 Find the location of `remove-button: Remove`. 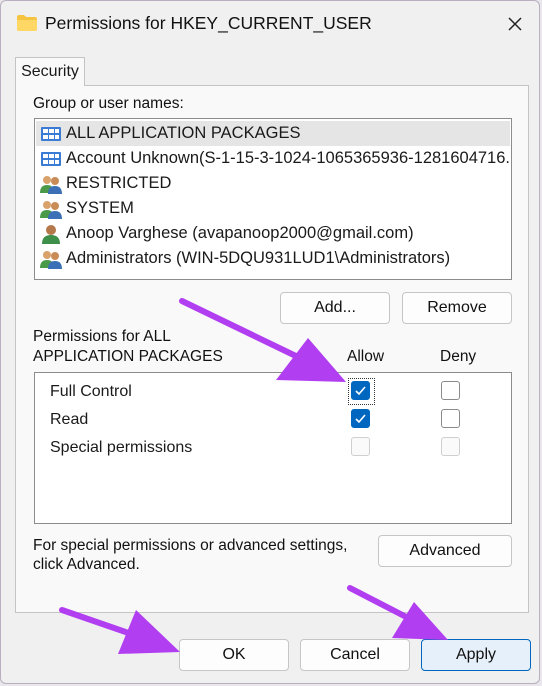

remove-button: Remove is located at coordinates (457, 308).